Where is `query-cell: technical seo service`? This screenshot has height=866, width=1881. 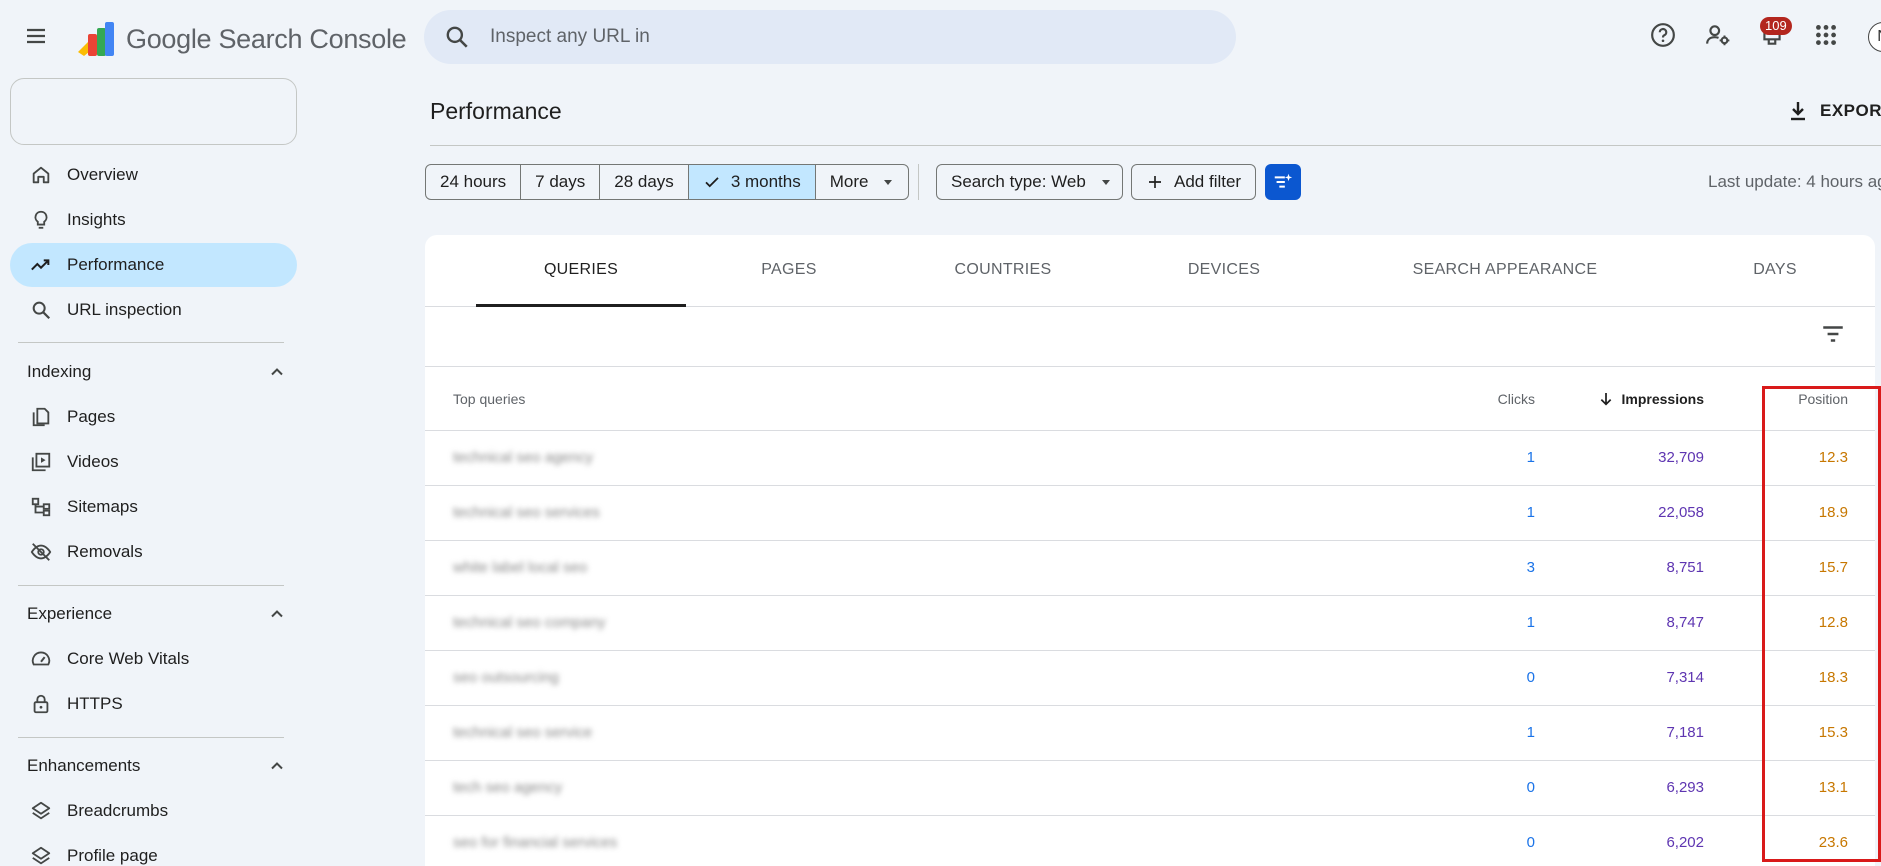 query-cell: technical seo service is located at coordinates (523, 732).